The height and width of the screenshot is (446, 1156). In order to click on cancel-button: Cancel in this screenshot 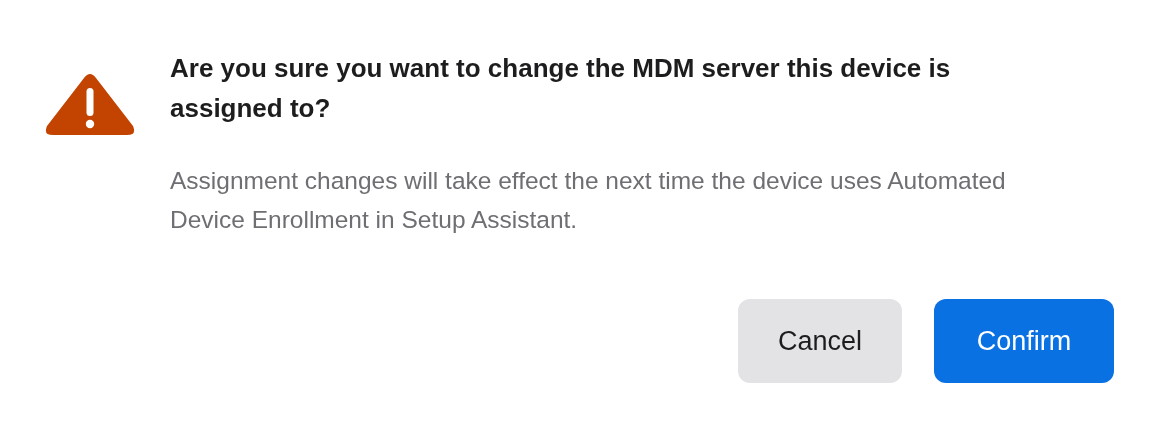, I will do `click(820, 341)`.